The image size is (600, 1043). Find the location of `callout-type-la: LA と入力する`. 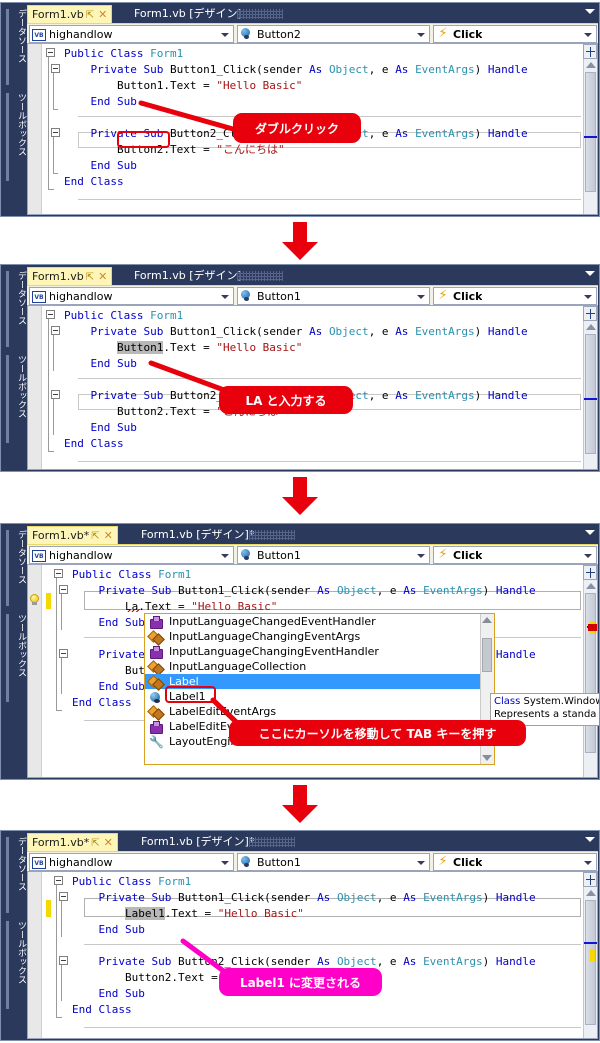

callout-type-la: LA と入力する is located at coordinates (286, 400).